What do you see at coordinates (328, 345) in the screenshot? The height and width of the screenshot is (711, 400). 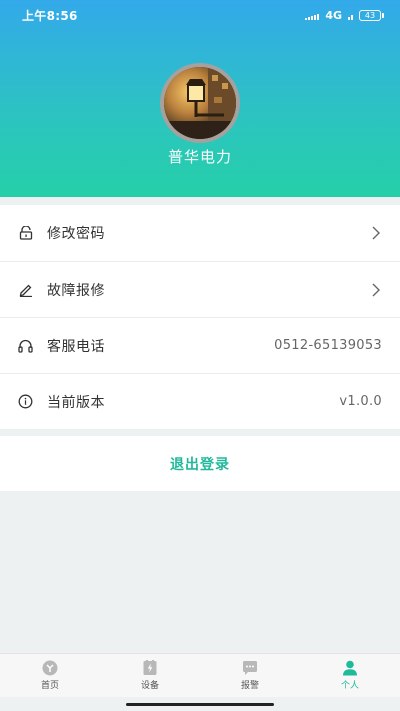 I see `service-phone-number: 0512-65139053` at bounding box center [328, 345].